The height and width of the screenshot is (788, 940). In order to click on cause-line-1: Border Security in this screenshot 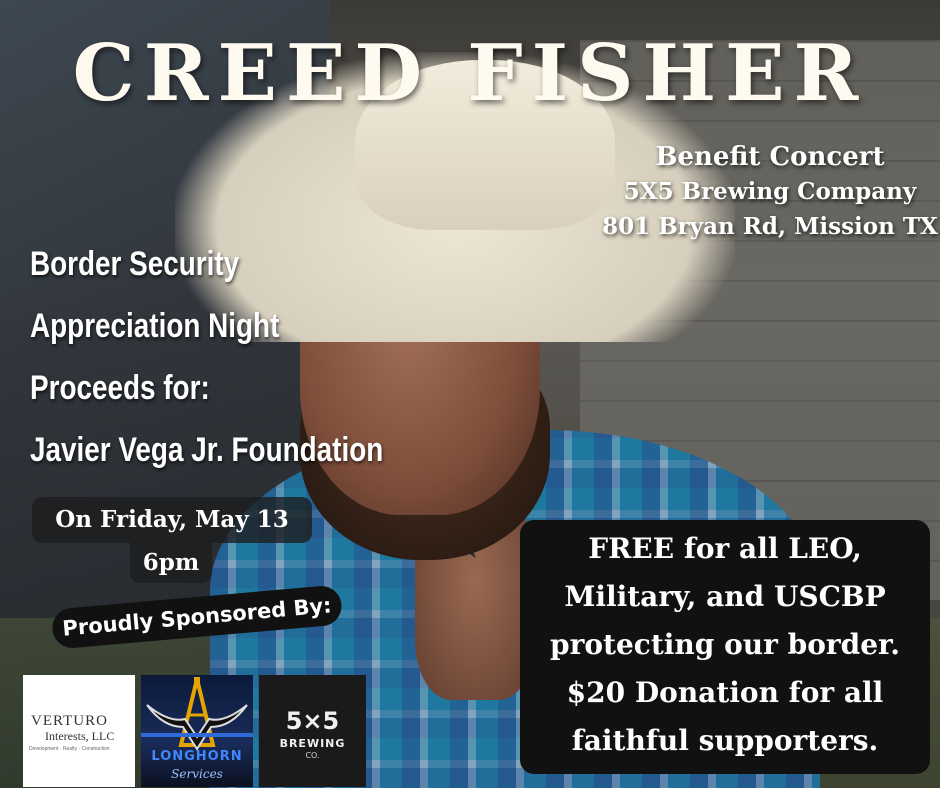, I will do `click(135, 264)`.